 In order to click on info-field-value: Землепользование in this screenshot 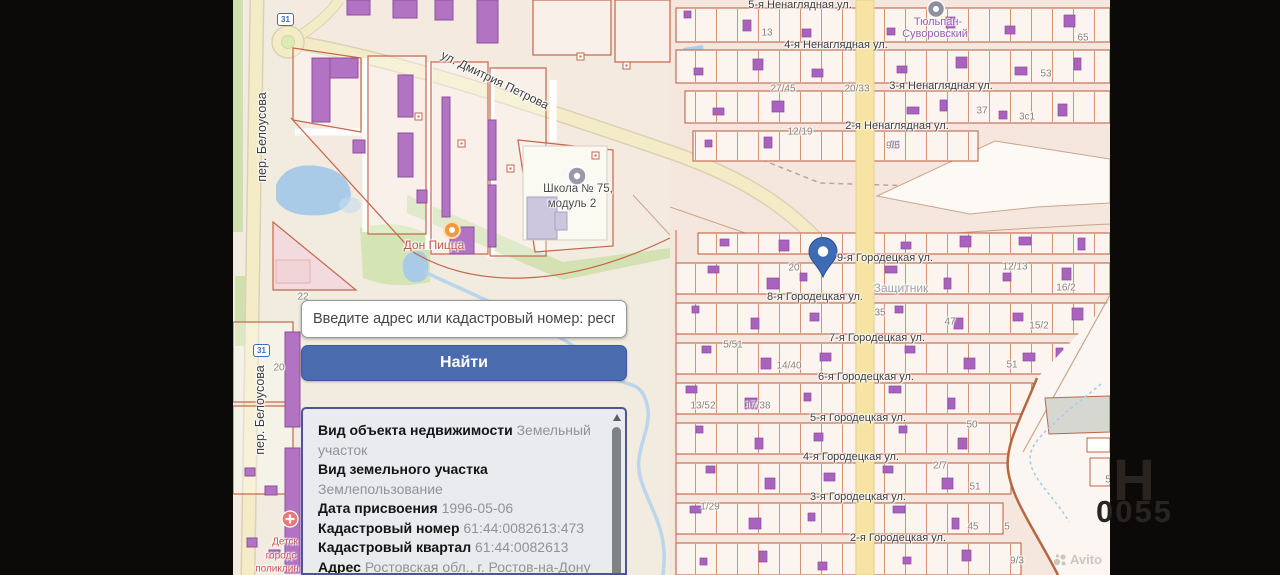, I will do `click(380, 488)`.